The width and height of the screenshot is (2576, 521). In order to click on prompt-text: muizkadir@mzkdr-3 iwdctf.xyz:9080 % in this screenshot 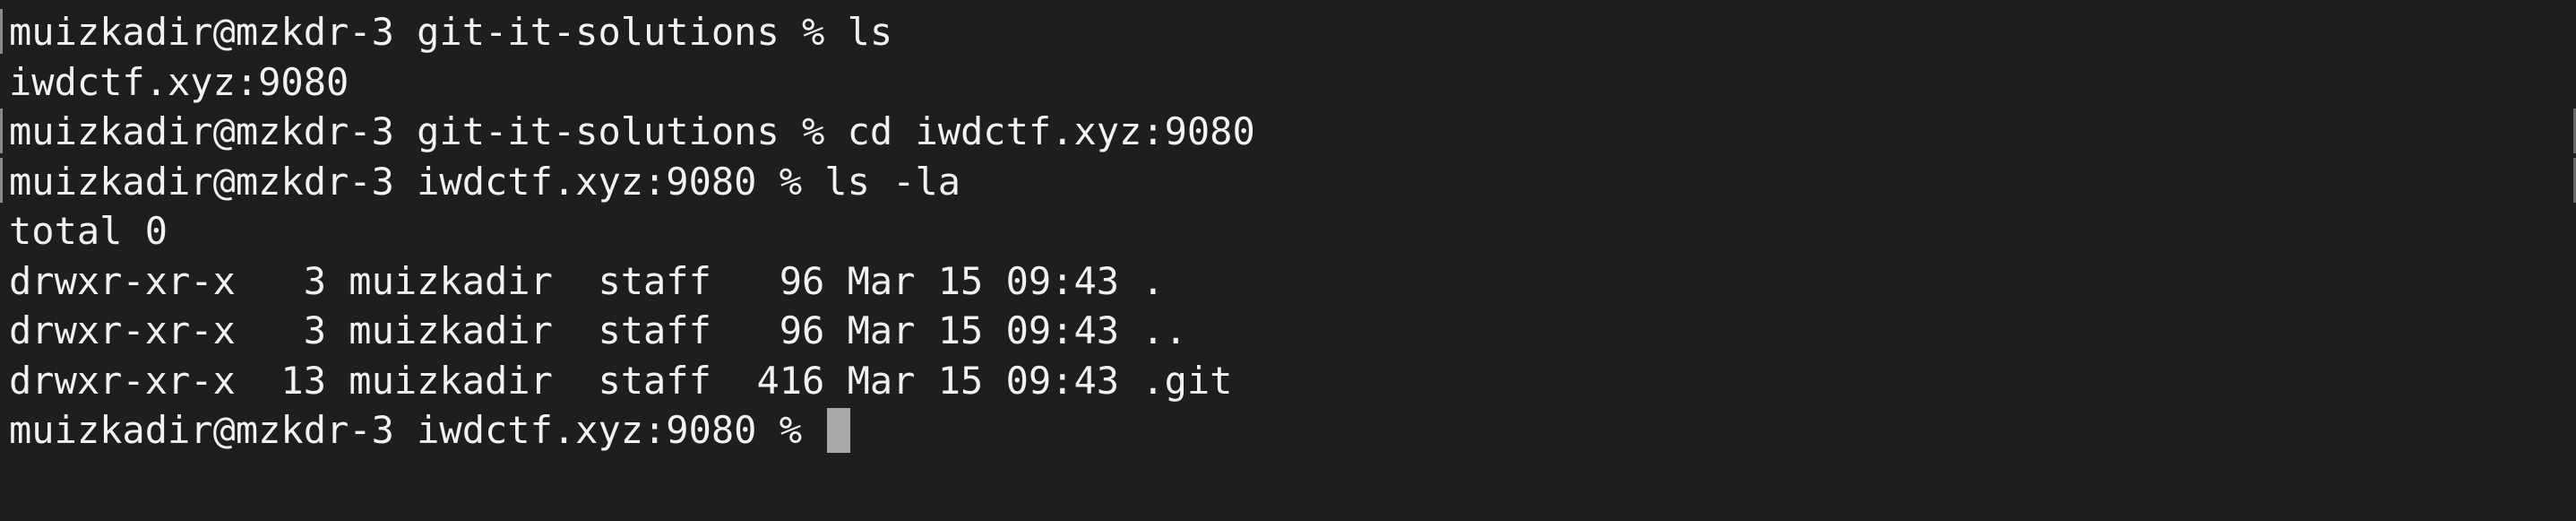, I will do `click(406, 430)`.